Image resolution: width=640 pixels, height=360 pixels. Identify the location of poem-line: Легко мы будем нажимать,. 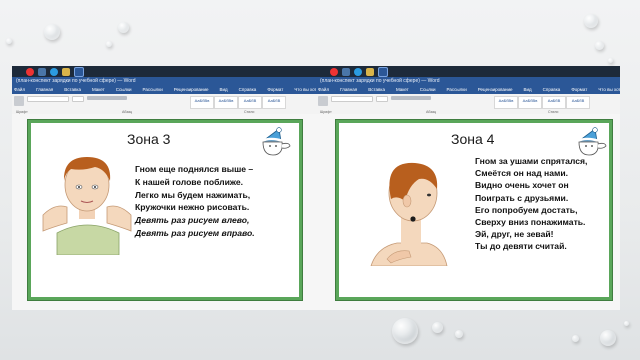
(193, 194).